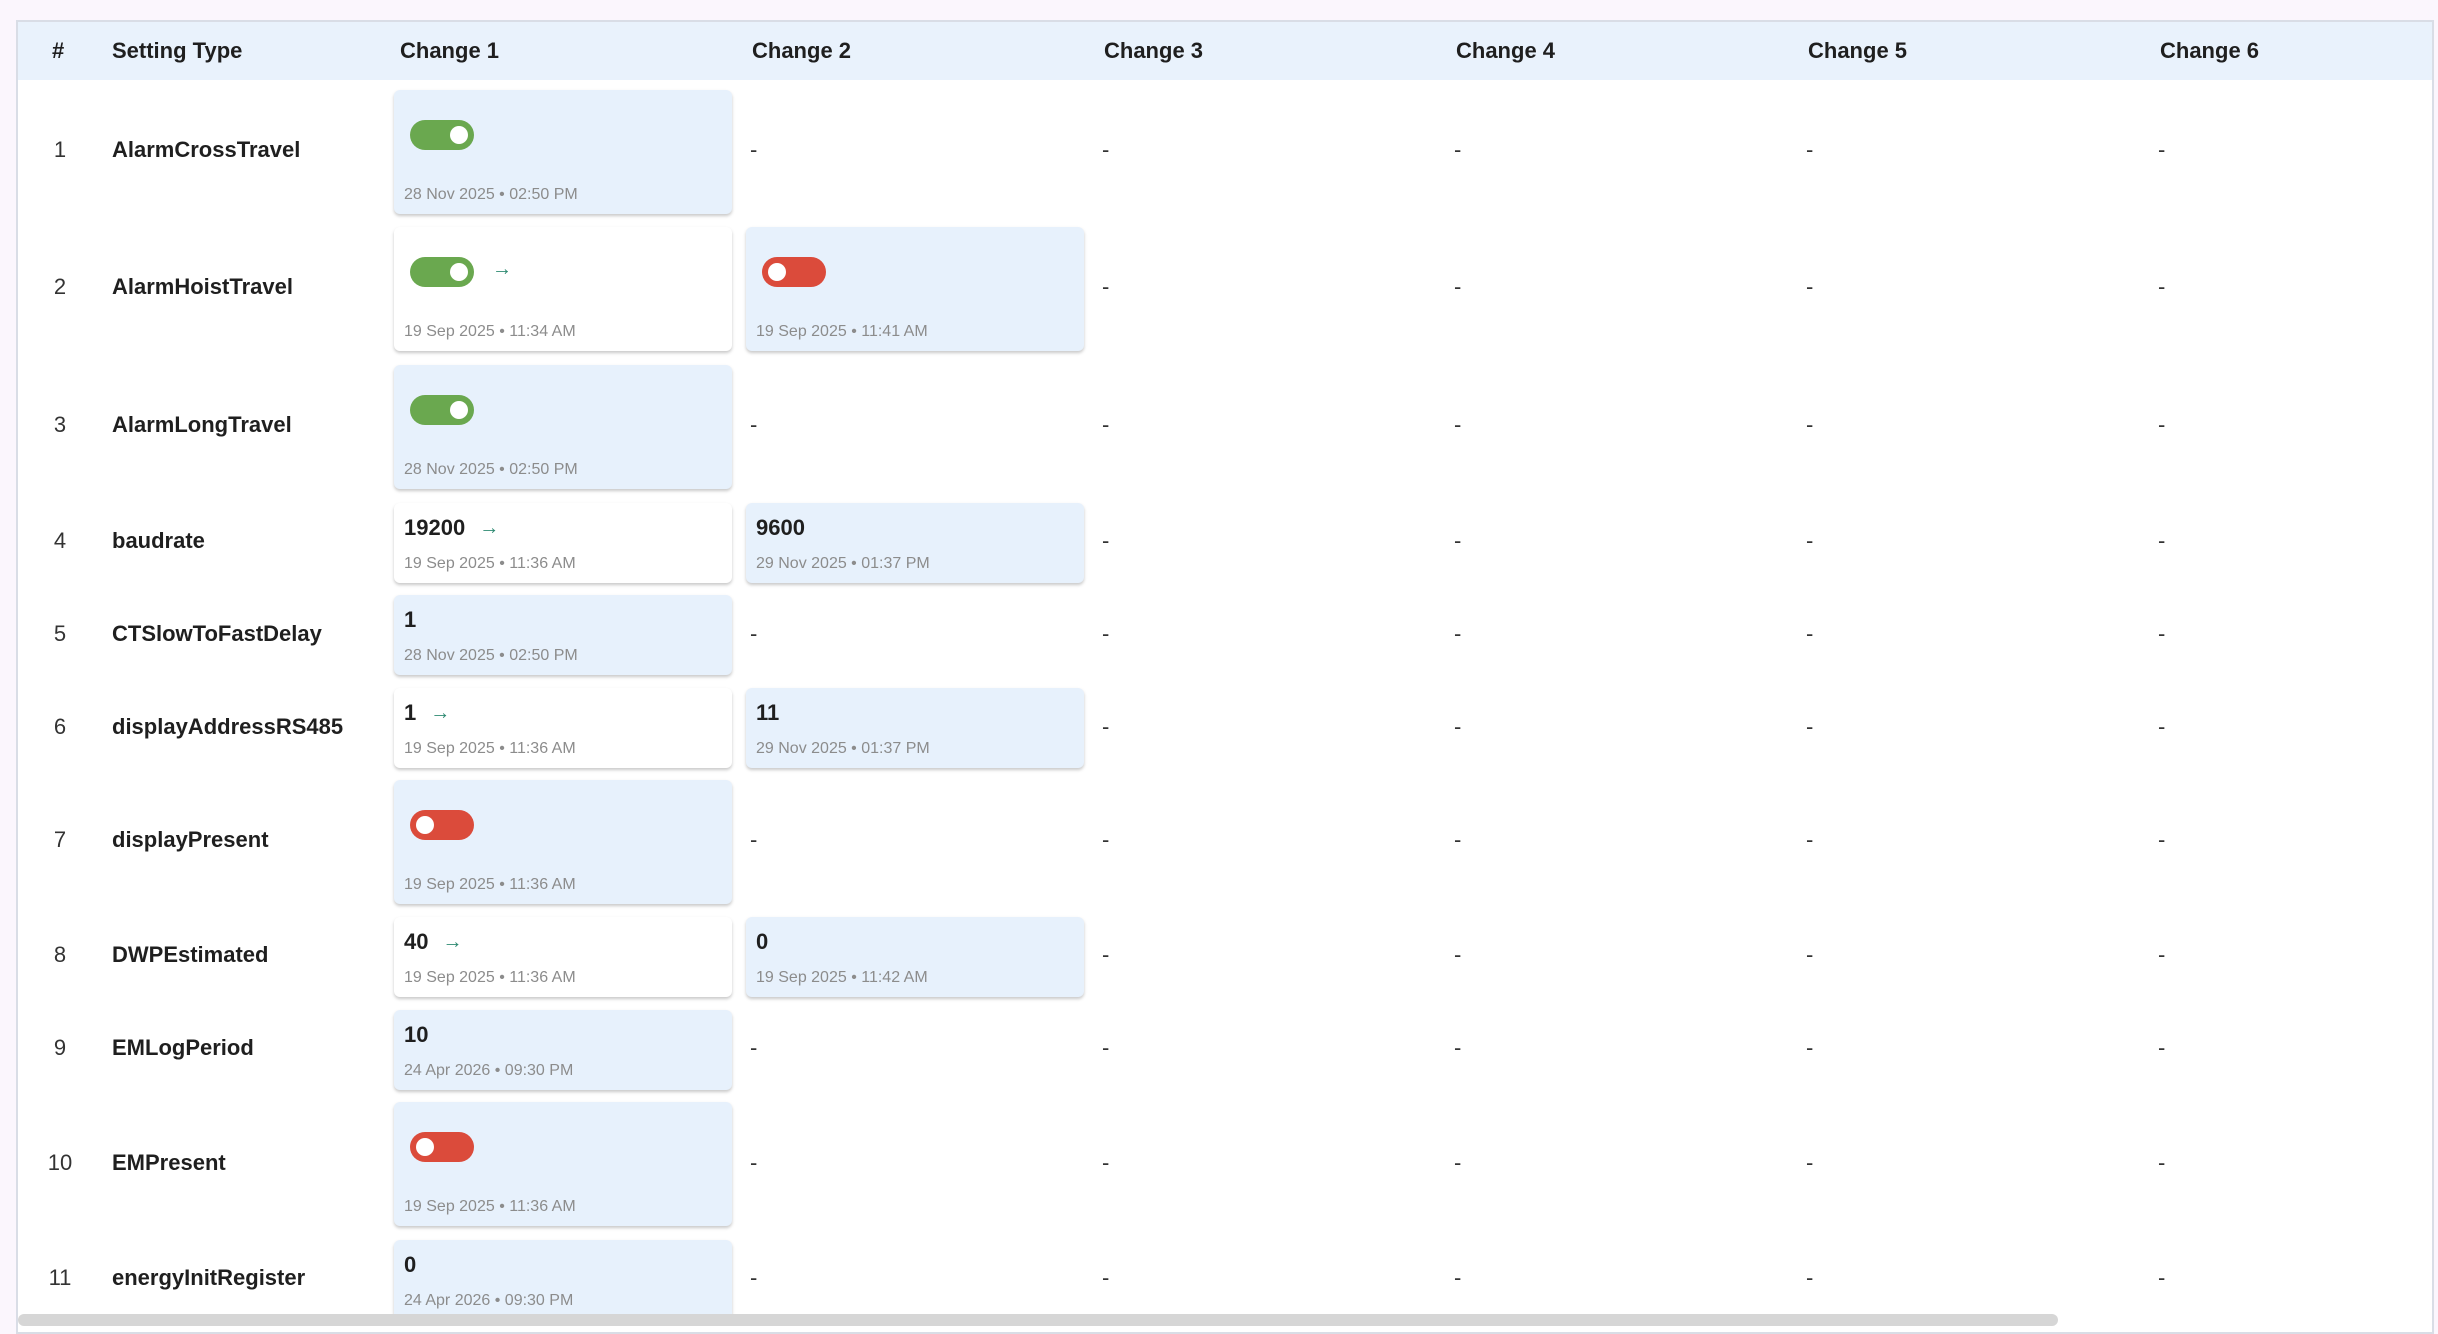 The height and width of the screenshot is (1334, 2438). Describe the element at coordinates (60, 633) in the screenshot. I see `row-number: 5` at that location.